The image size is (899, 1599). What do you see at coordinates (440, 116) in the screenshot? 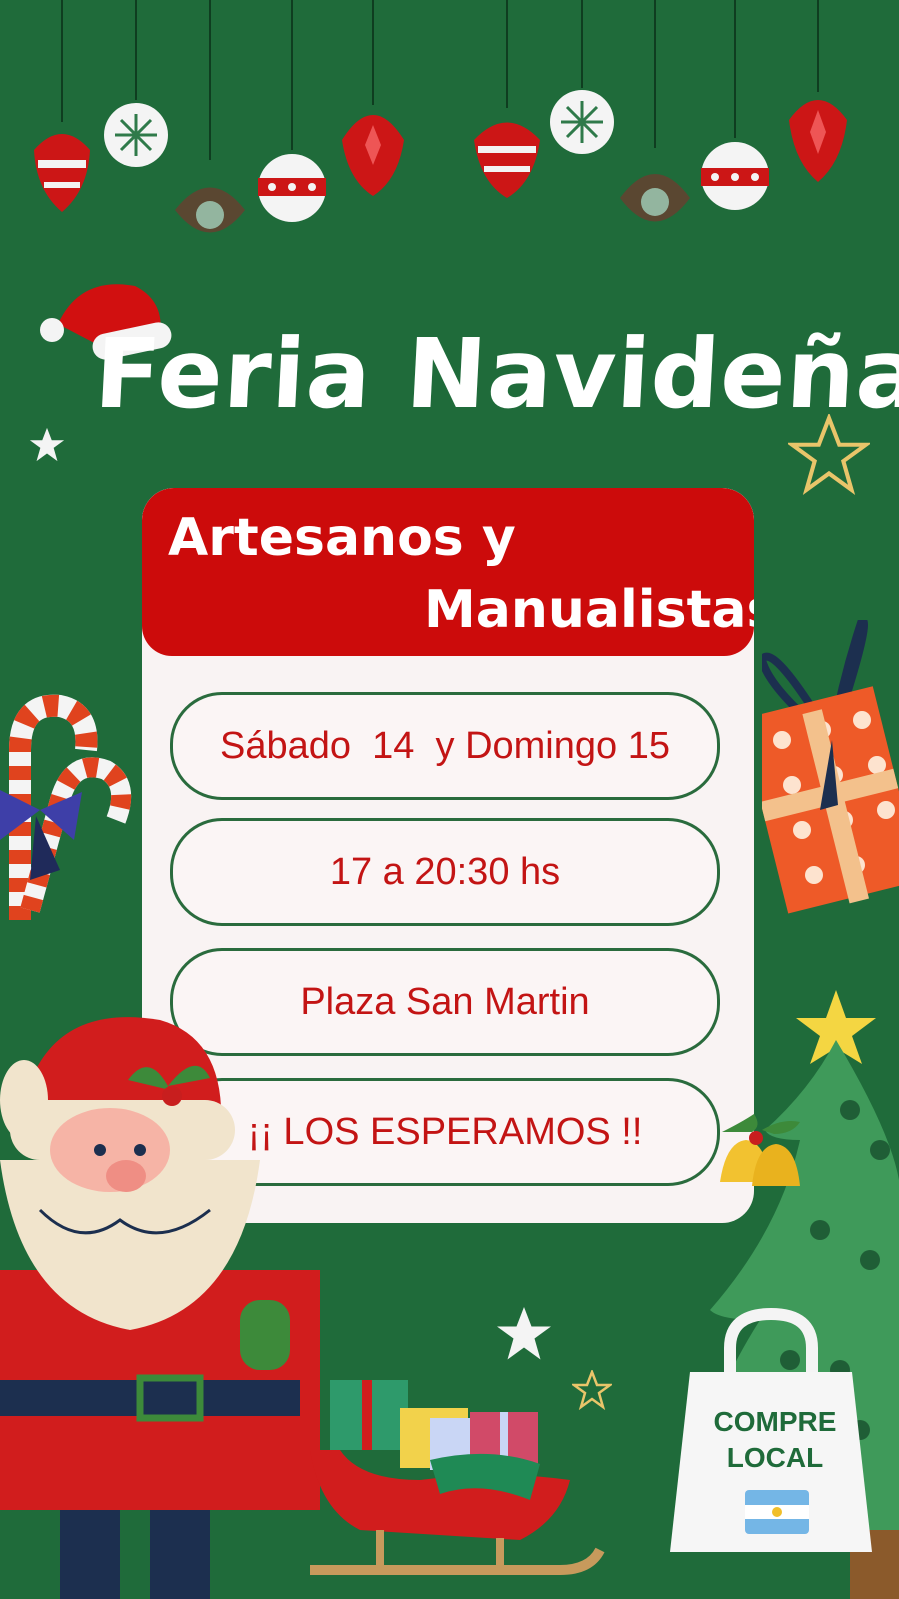
I see `ornaments-garland` at bounding box center [440, 116].